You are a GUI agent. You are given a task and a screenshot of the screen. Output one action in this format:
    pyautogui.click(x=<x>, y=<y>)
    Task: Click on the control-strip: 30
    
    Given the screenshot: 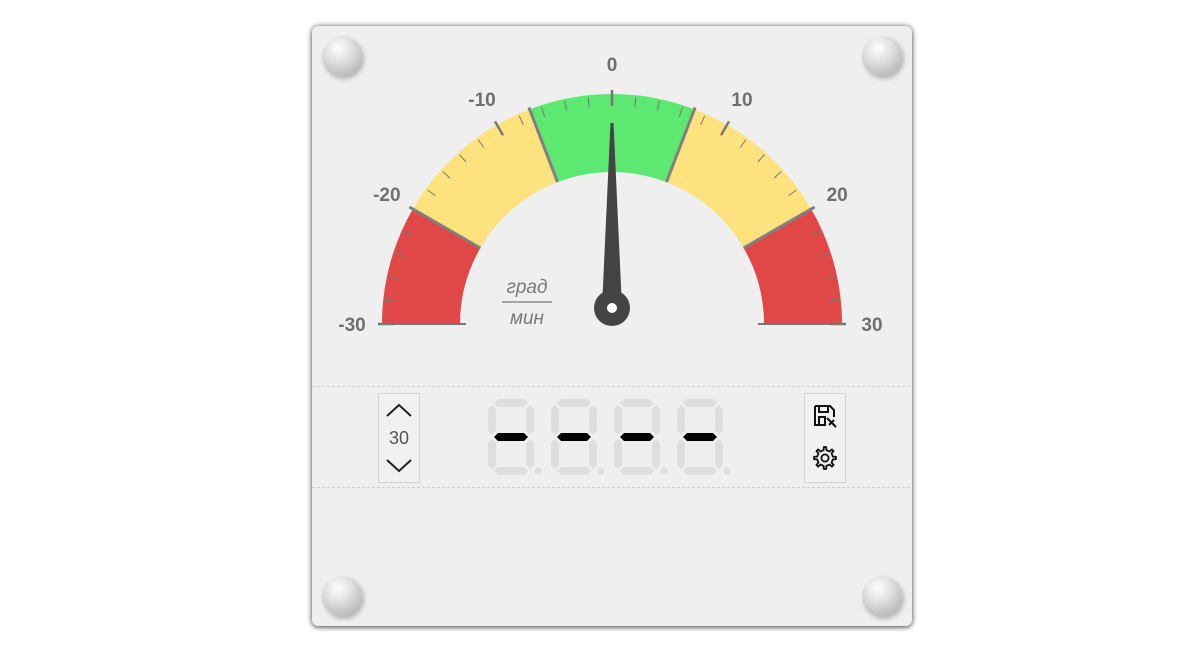 What is the action you would take?
    pyautogui.click(x=611, y=437)
    